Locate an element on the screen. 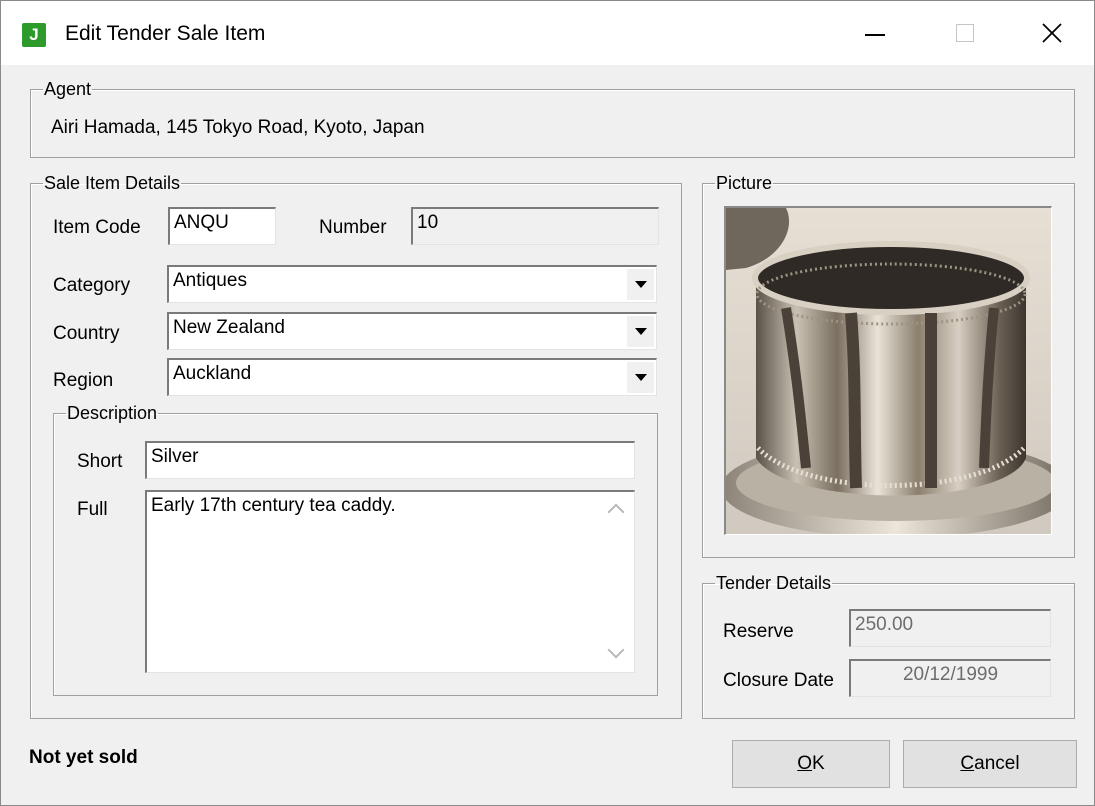 This screenshot has width=1095, height=806. short-label: Short is located at coordinates (100, 461).